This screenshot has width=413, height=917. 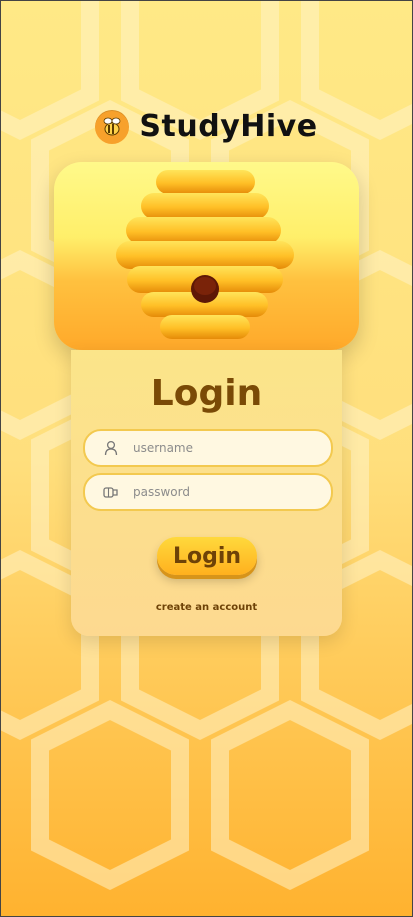 I want to click on brand-header: StudyHive, so click(x=206, y=126).